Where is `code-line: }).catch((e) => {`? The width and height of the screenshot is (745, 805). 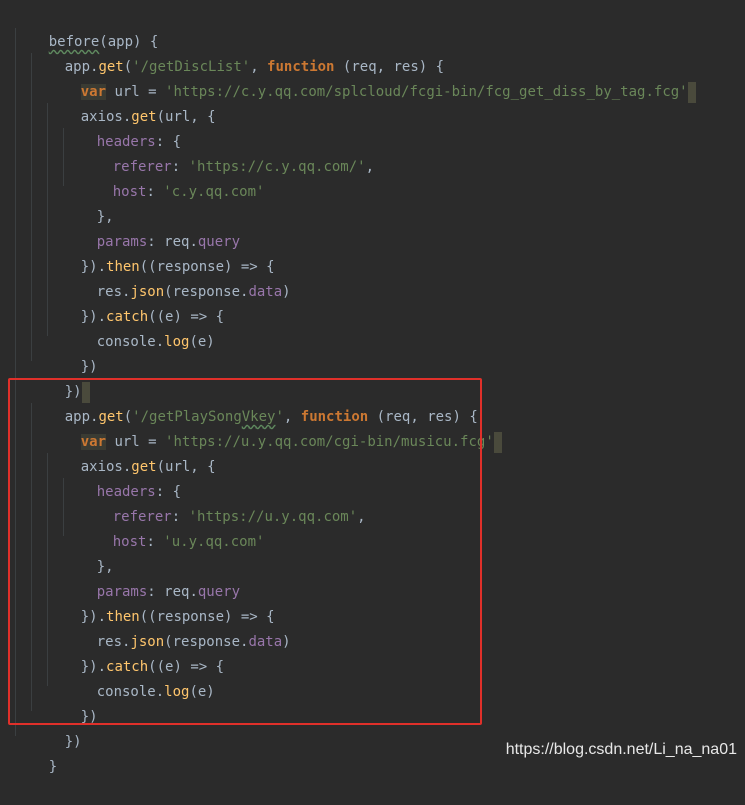 code-line: }).catch((e) => { is located at coordinates (135, 302).